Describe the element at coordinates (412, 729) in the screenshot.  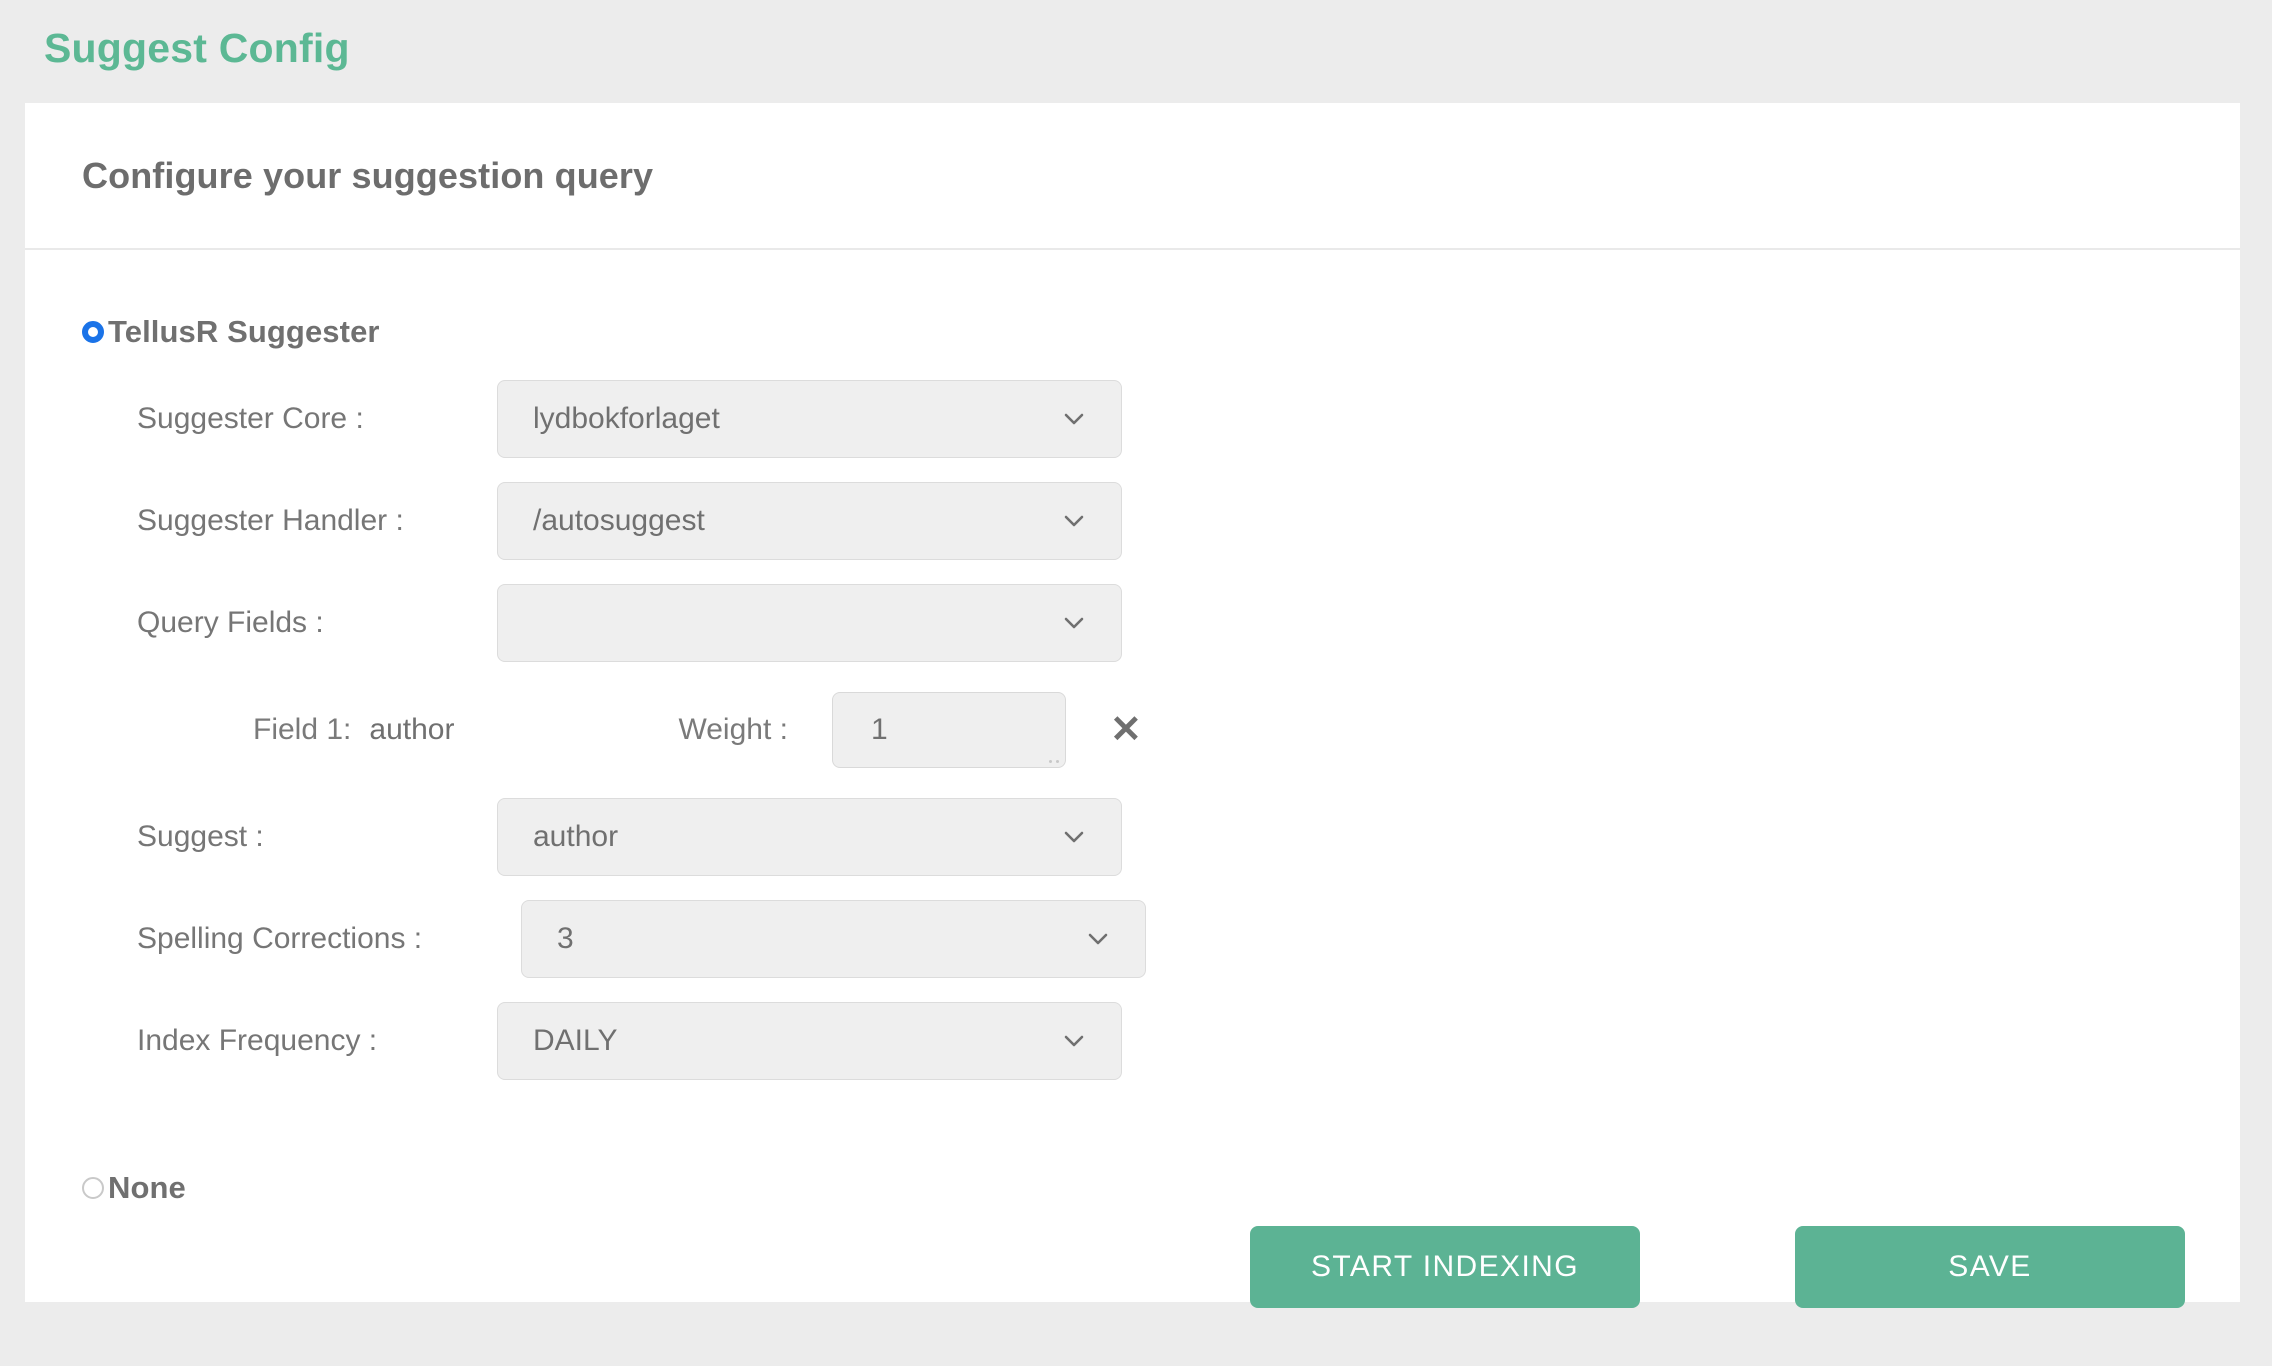
I see `value-field-name: author` at that location.